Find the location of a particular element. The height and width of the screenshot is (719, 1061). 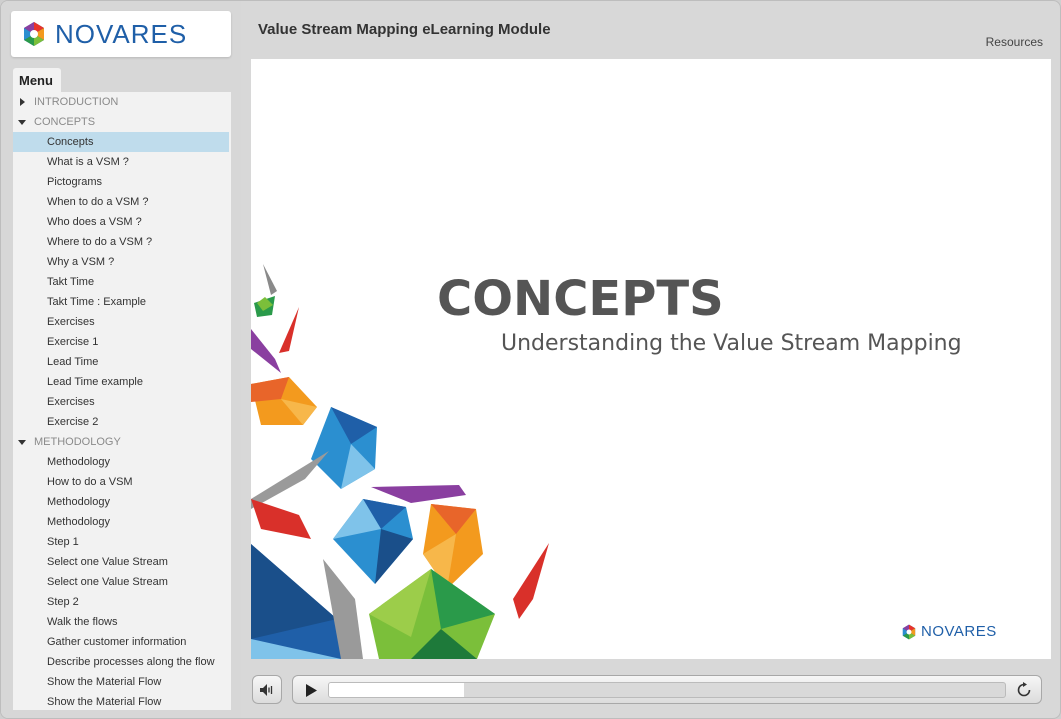

play-button is located at coordinates (311, 690).